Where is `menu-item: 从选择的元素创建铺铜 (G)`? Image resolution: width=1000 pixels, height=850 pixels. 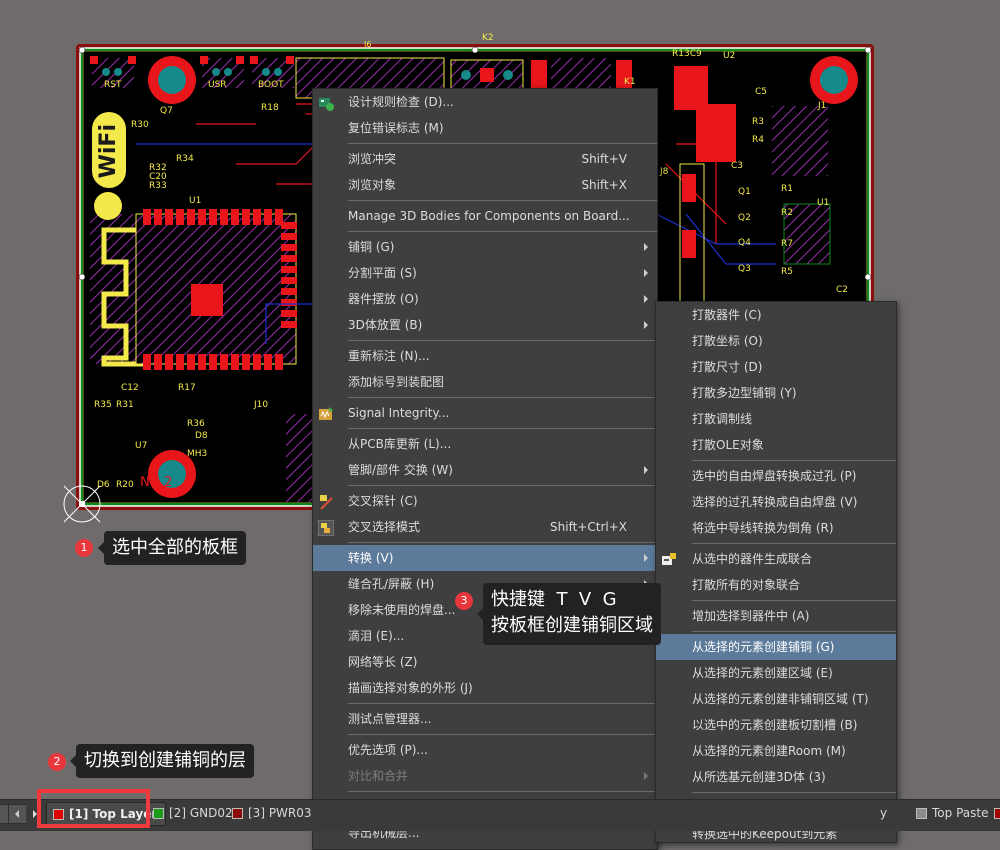
menu-item: 从选择的元素创建铺铜 (G) is located at coordinates (776, 647).